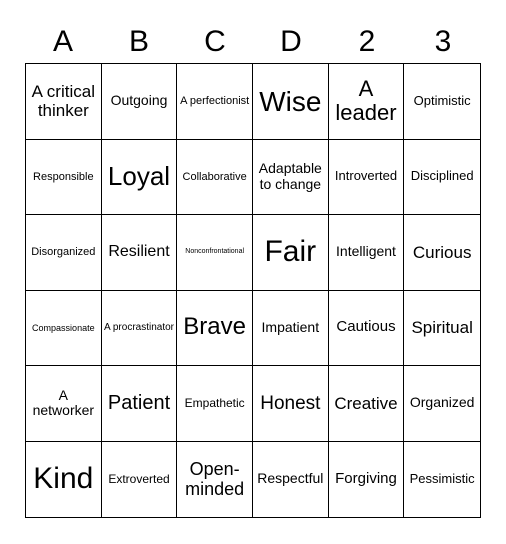 The image size is (506, 544). What do you see at coordinates (253, 42) in the screenshot?
I see `bingo-header: A B C D 2 3` at bounding box center [253, 42].